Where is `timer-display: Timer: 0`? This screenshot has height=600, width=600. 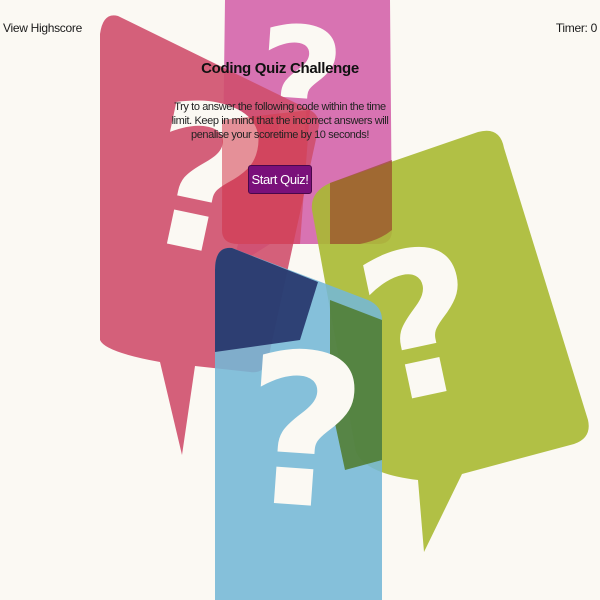
timer-display: Timer: 0 is located at coordinates (576, 28).